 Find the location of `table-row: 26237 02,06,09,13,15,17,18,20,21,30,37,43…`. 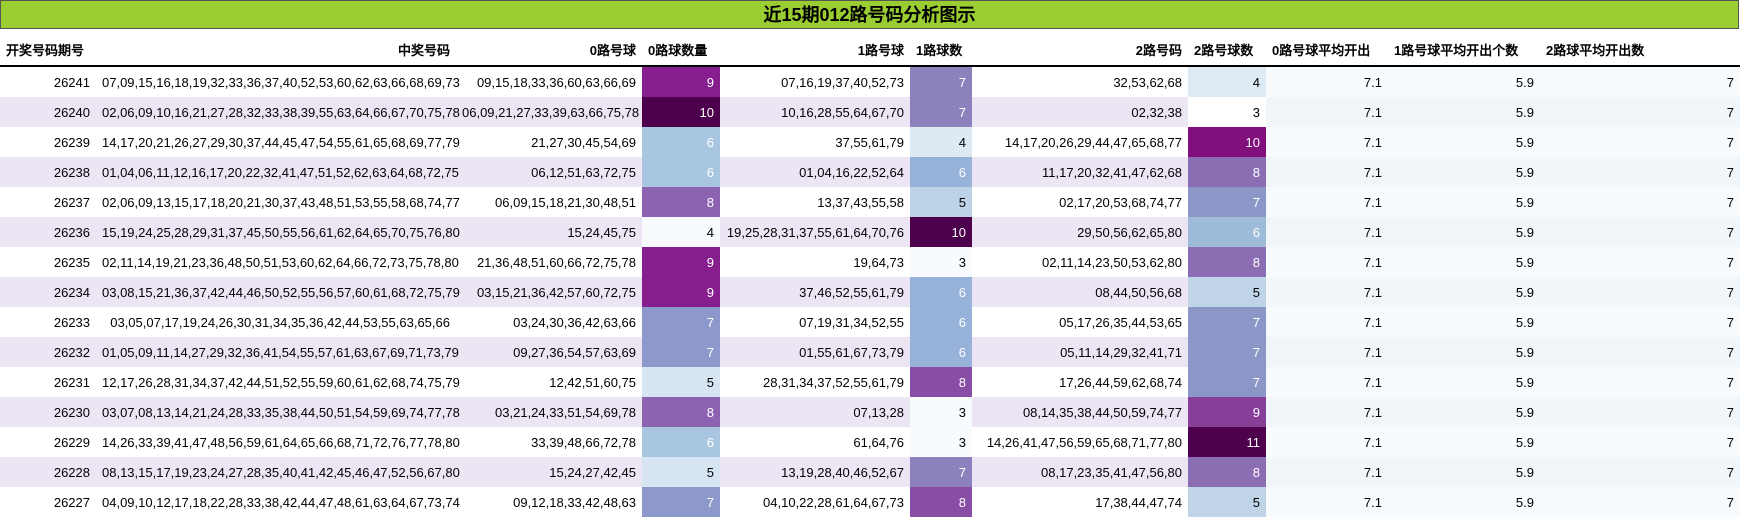

table-row: 26237 02,06,09,13,15,17,18,20,21,30,37,43… is located at coordinates (870, 202).